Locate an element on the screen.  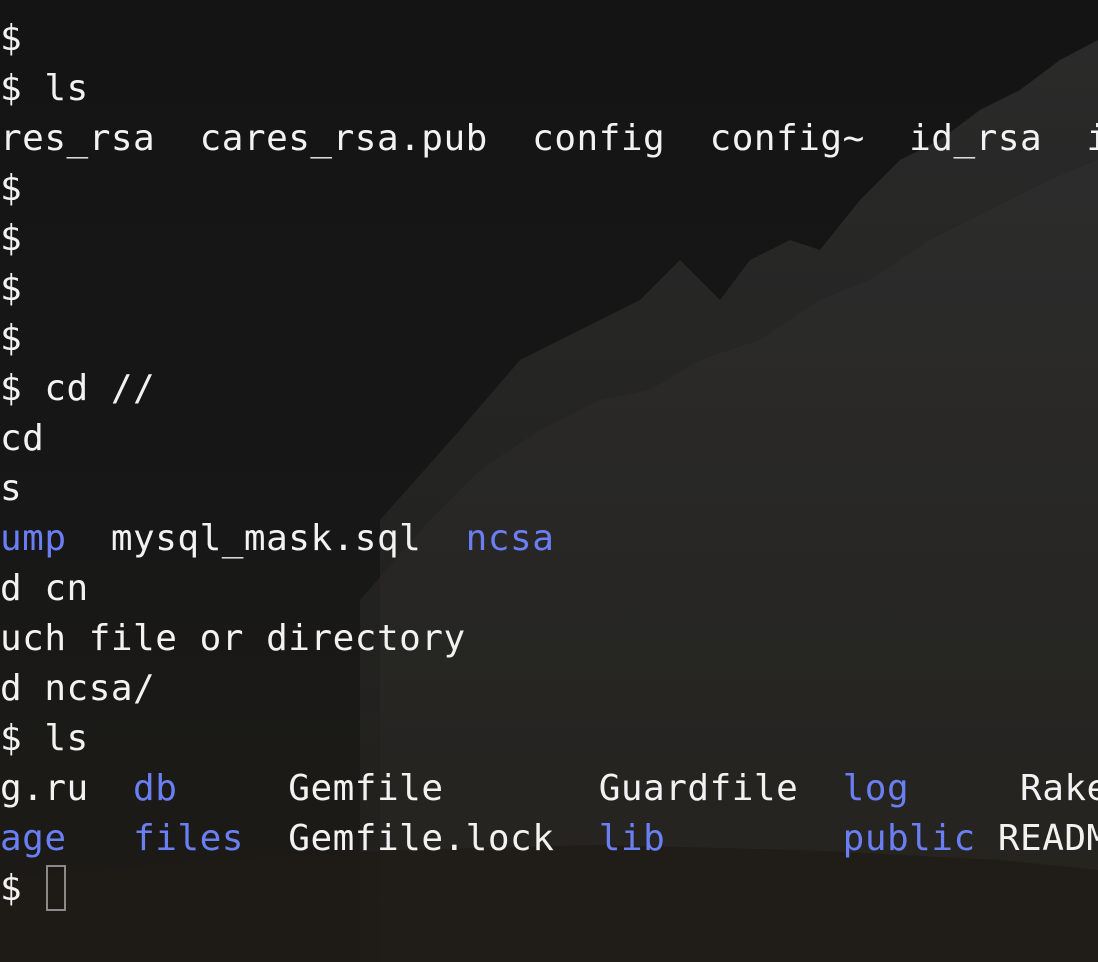
output-text: cd is located at coordinates (22, 438).